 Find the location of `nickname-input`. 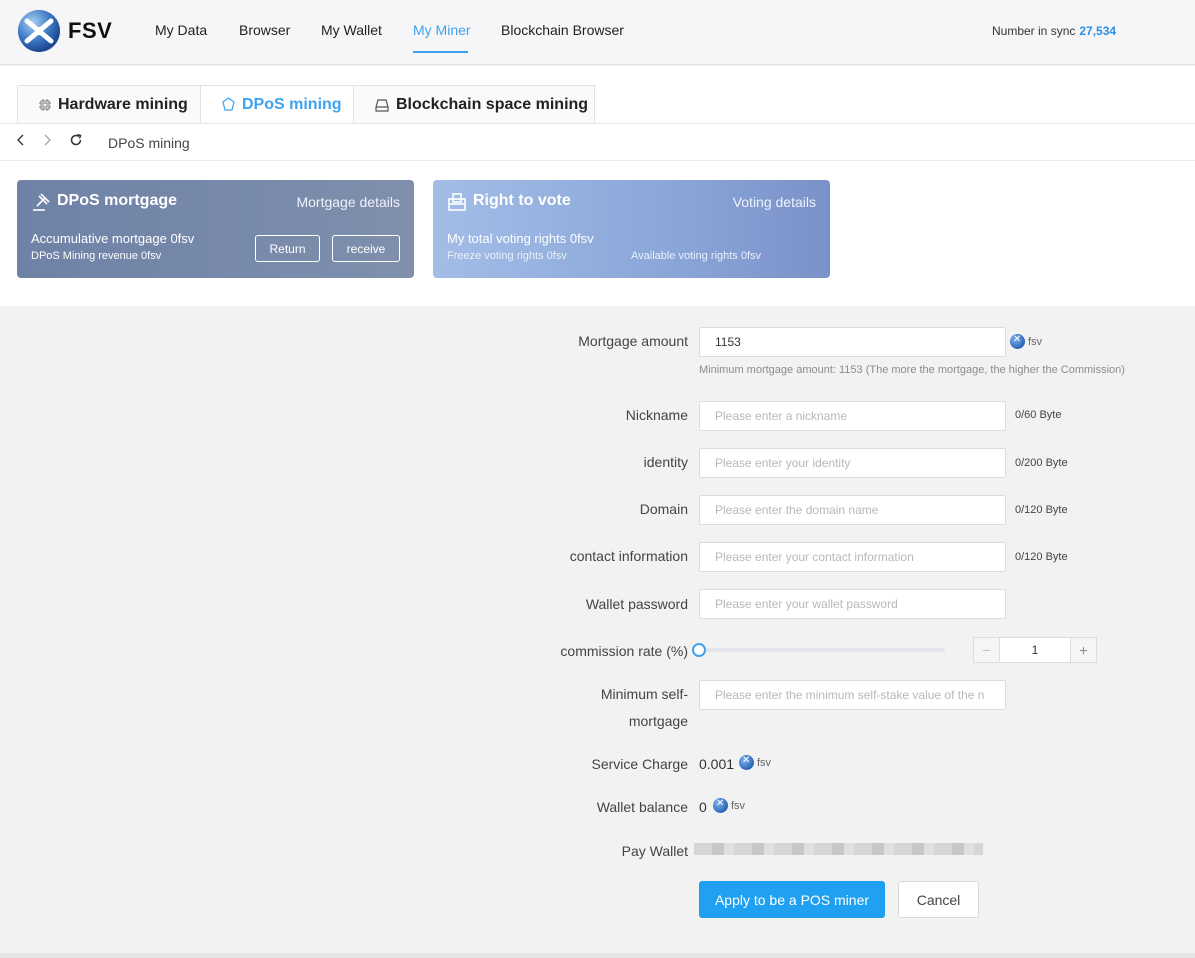

nickname-input is located at coordinates (852, 416).